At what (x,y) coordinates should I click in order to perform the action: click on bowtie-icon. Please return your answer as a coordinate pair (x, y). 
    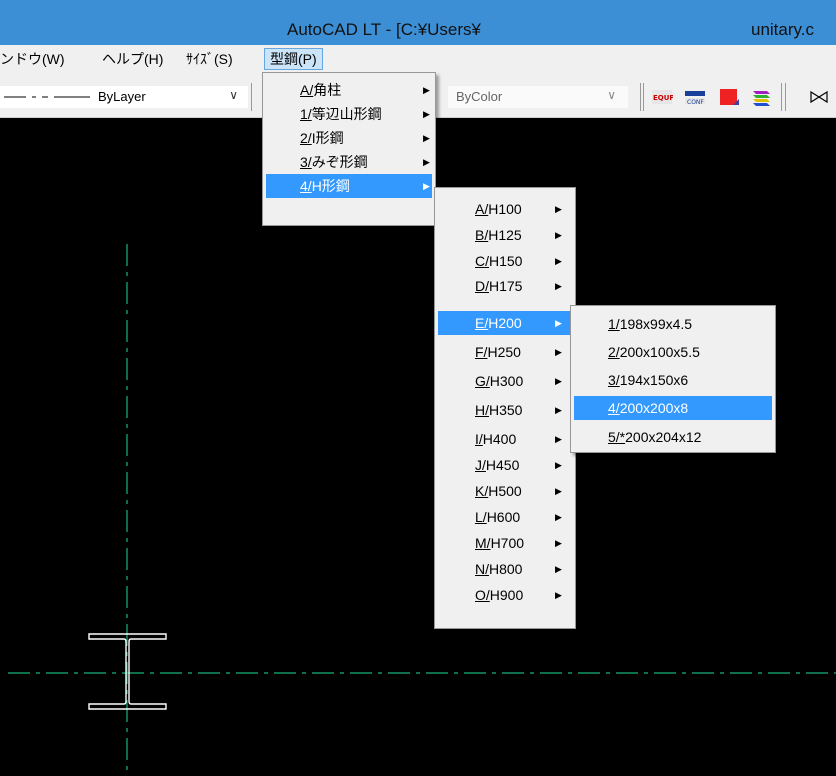
    Looking at the image, I should click on (819, 97).